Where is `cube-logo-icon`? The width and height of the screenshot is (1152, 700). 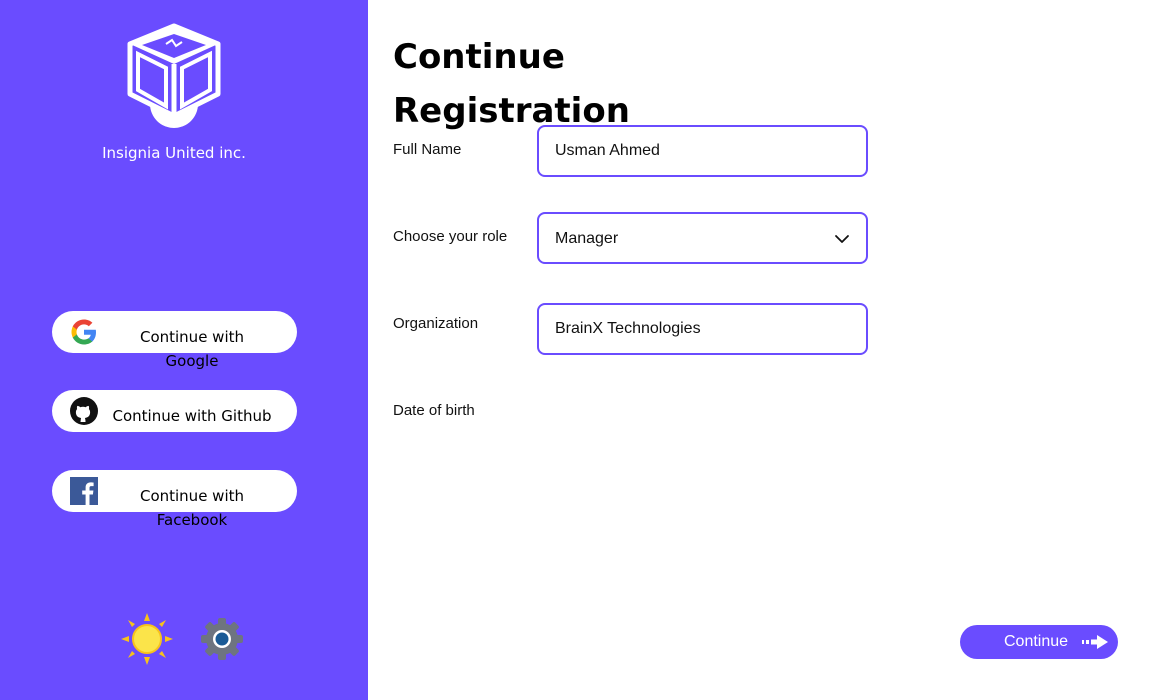
cube-logo-icon is located at coordinates (174, 75).